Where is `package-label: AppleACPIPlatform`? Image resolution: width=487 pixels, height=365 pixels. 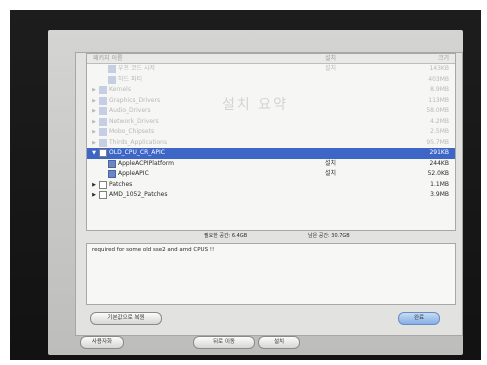 package-label: AppleACPIPlatform is located at coordinates (146, 163).